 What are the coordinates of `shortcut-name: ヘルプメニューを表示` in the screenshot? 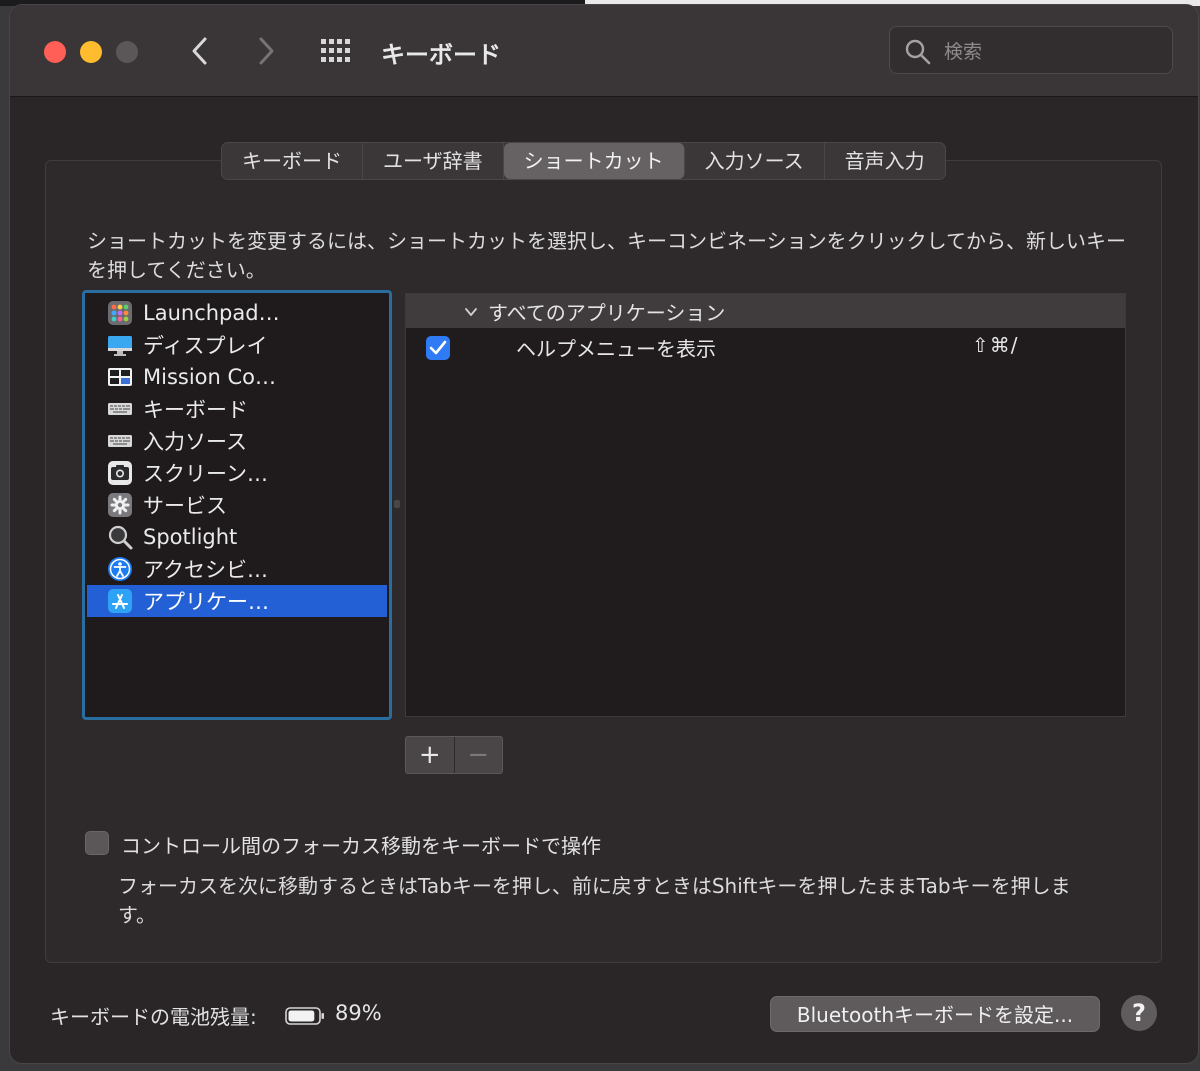 It's located at (616, 349).